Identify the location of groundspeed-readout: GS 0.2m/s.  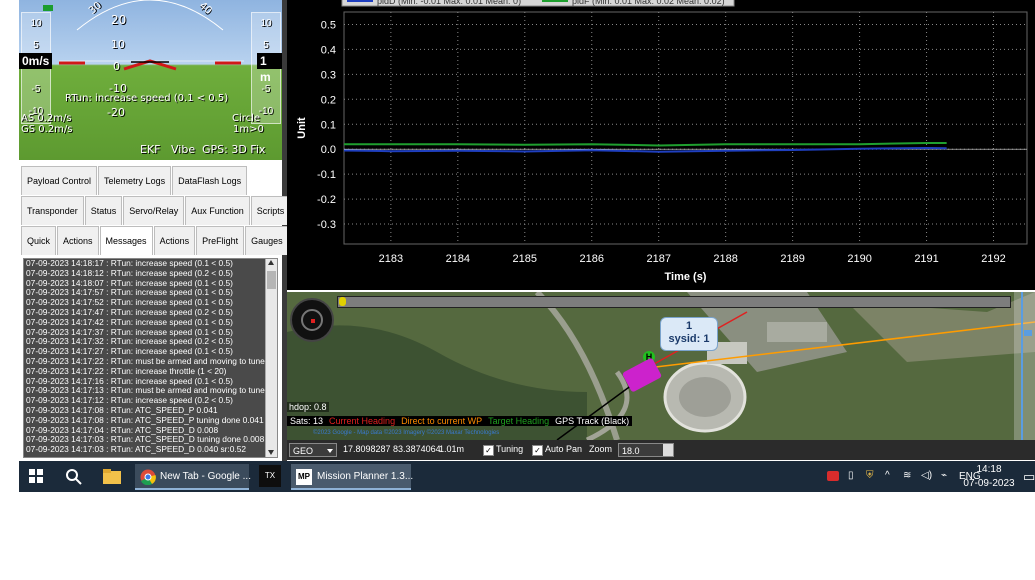
(47, 129).